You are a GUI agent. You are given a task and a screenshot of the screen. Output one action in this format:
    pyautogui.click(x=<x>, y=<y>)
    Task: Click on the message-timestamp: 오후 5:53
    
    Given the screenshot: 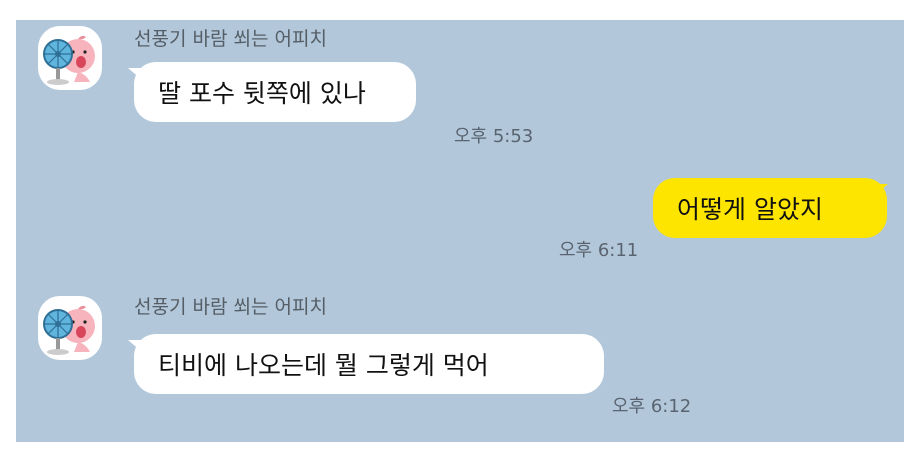 What is the action you would take?
    pyautogui.click(x=494, y=136)
    